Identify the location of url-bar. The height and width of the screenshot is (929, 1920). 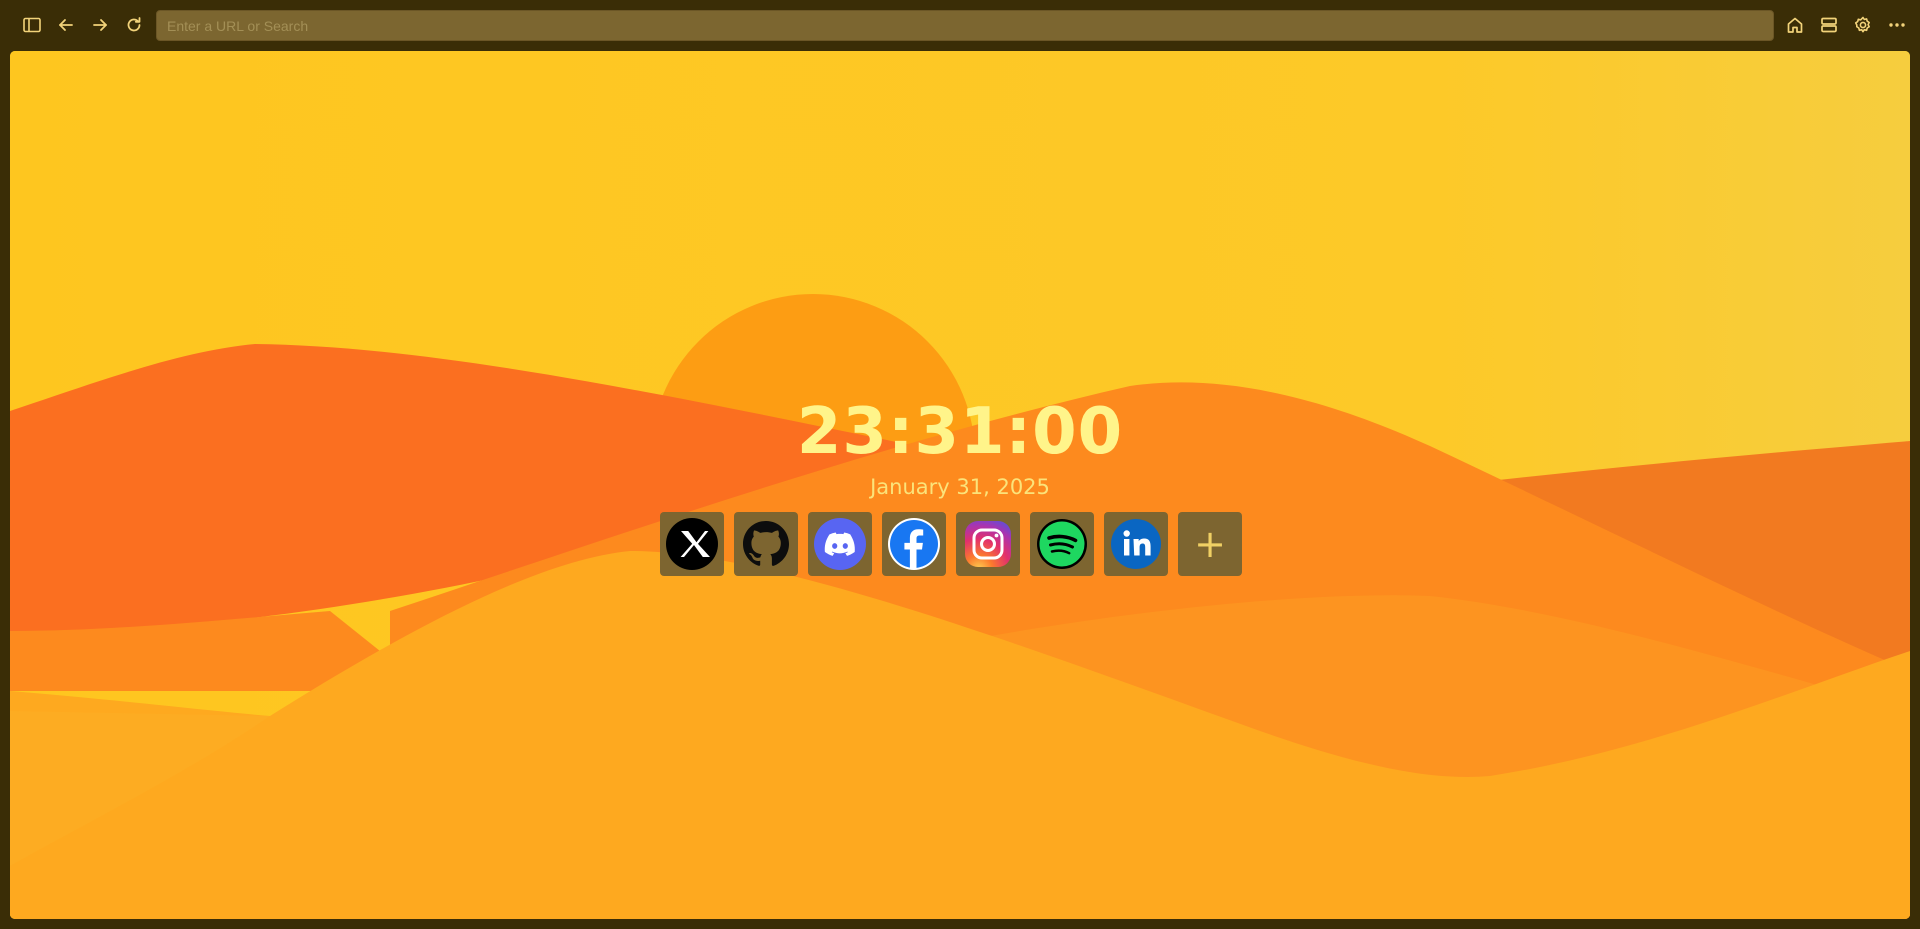
(965, 25).